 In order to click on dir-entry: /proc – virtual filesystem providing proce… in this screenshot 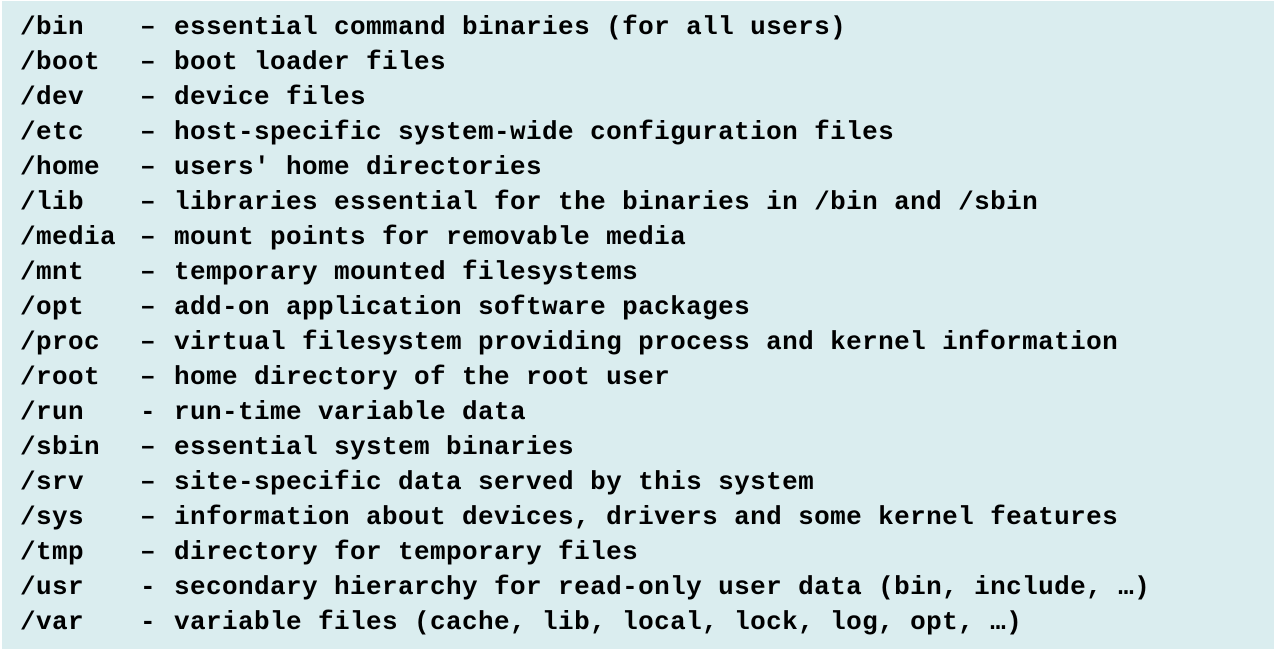, I will do `click(647, 342)`.